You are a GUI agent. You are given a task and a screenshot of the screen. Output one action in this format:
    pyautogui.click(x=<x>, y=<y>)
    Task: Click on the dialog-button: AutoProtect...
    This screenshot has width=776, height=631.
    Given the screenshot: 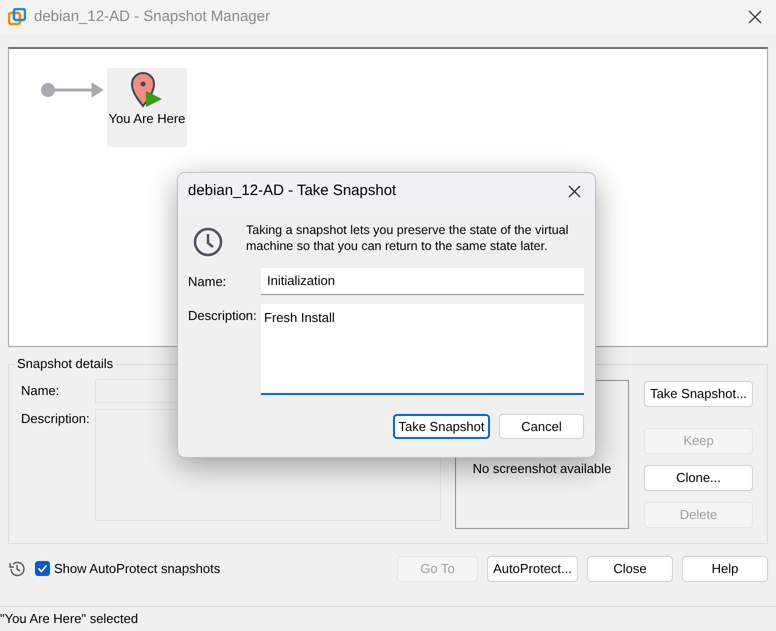 What is the action you would take?
    pyautogui.click(x=532, y=569)
    